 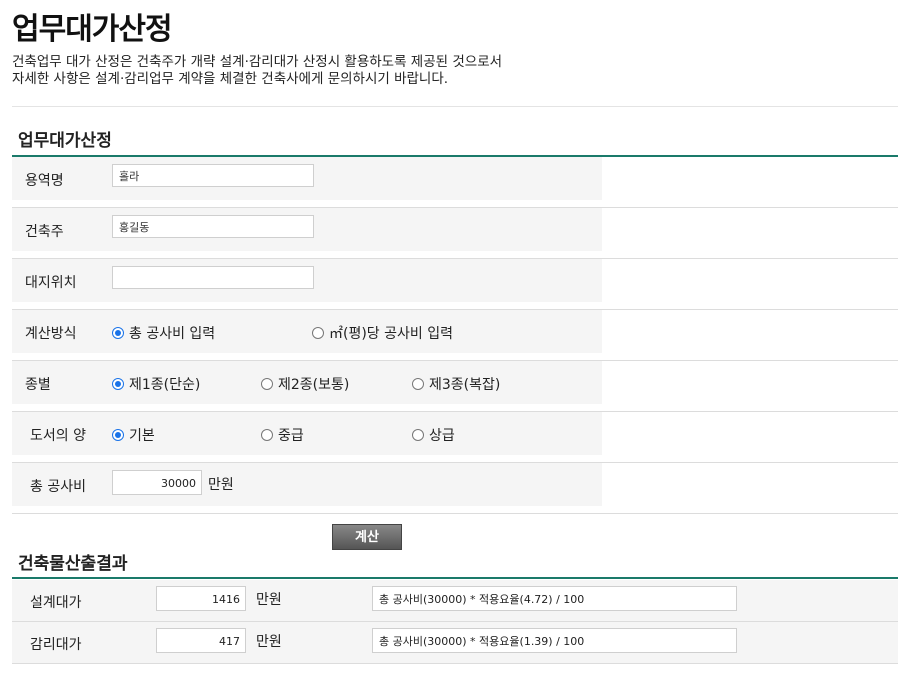 I want to click on page-title: 업무대가산정, so click(x=92, y=29).